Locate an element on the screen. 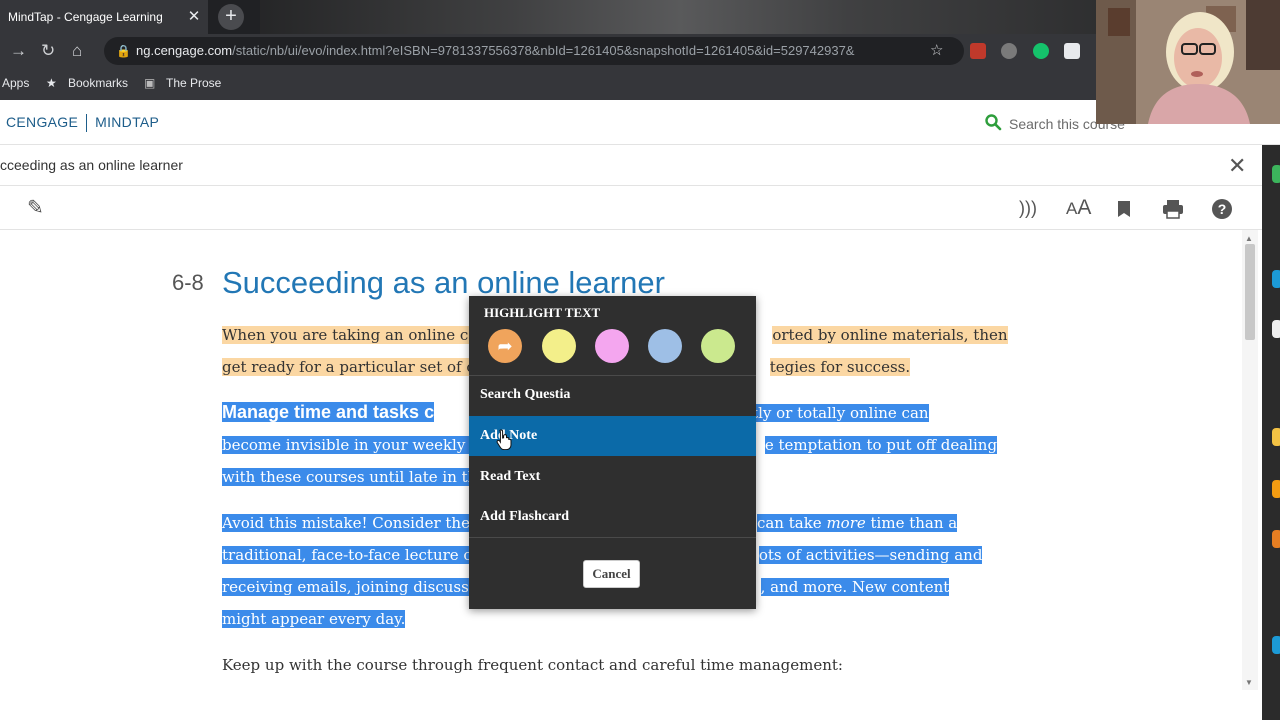 This screenshot has width=1280, height=720. webcam-presenter-image is located at coordinates (1188, 62).